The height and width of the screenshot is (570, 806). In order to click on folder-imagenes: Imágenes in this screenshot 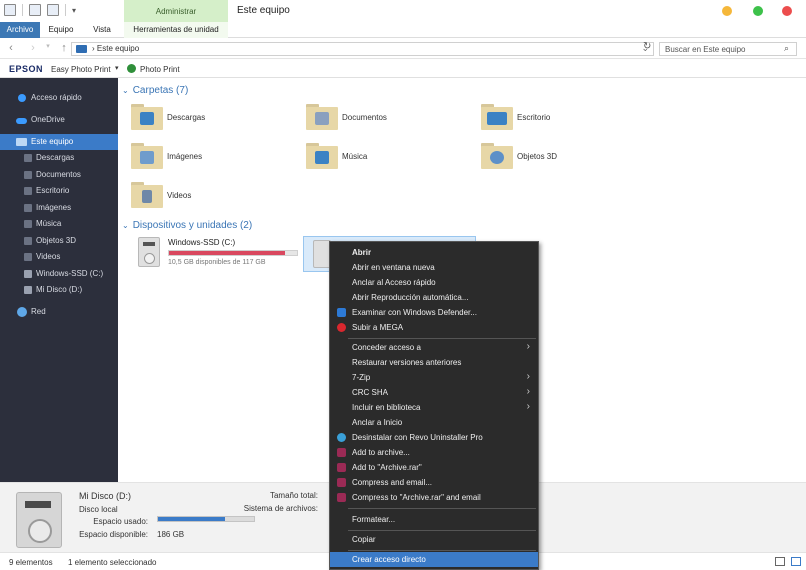, I will do `click(206, 158)`.